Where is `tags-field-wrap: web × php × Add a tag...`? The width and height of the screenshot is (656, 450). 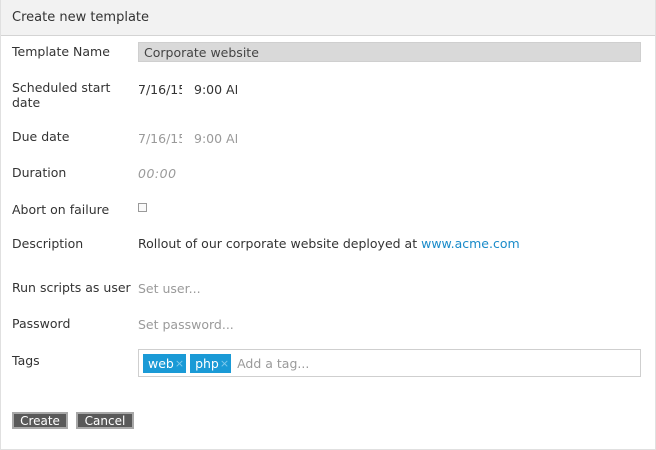 tags-field-wrap: web × php × Add a tag... is located at coordinates (389, 363).